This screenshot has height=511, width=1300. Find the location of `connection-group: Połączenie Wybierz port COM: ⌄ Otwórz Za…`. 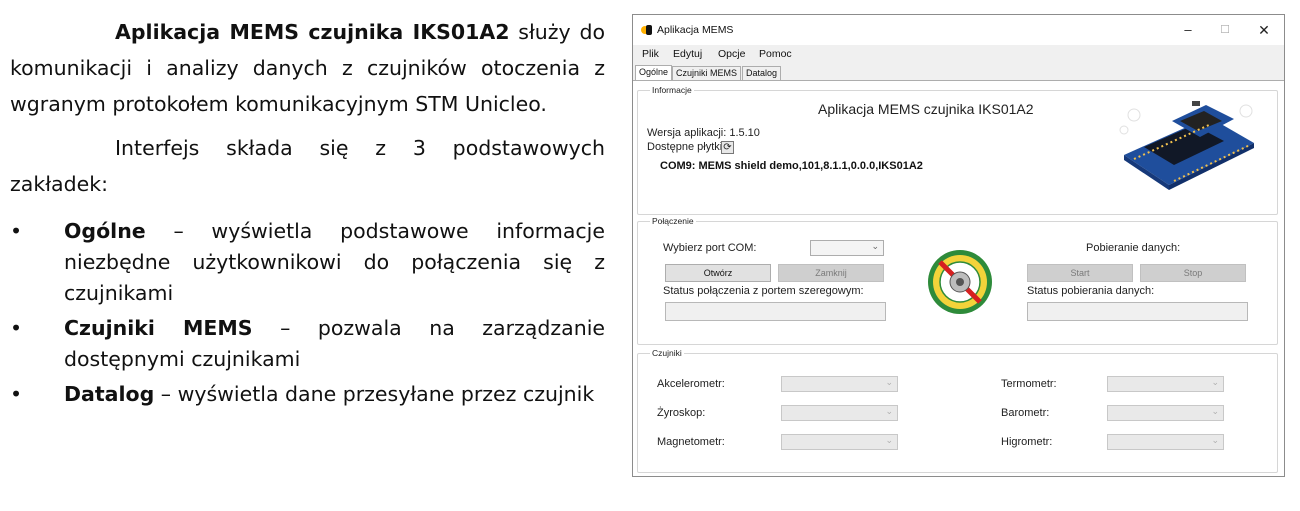

connection-group: Połączenie Wybierz port COM: ⌄ Otwórz Za… is located at coordinates (957, 280).